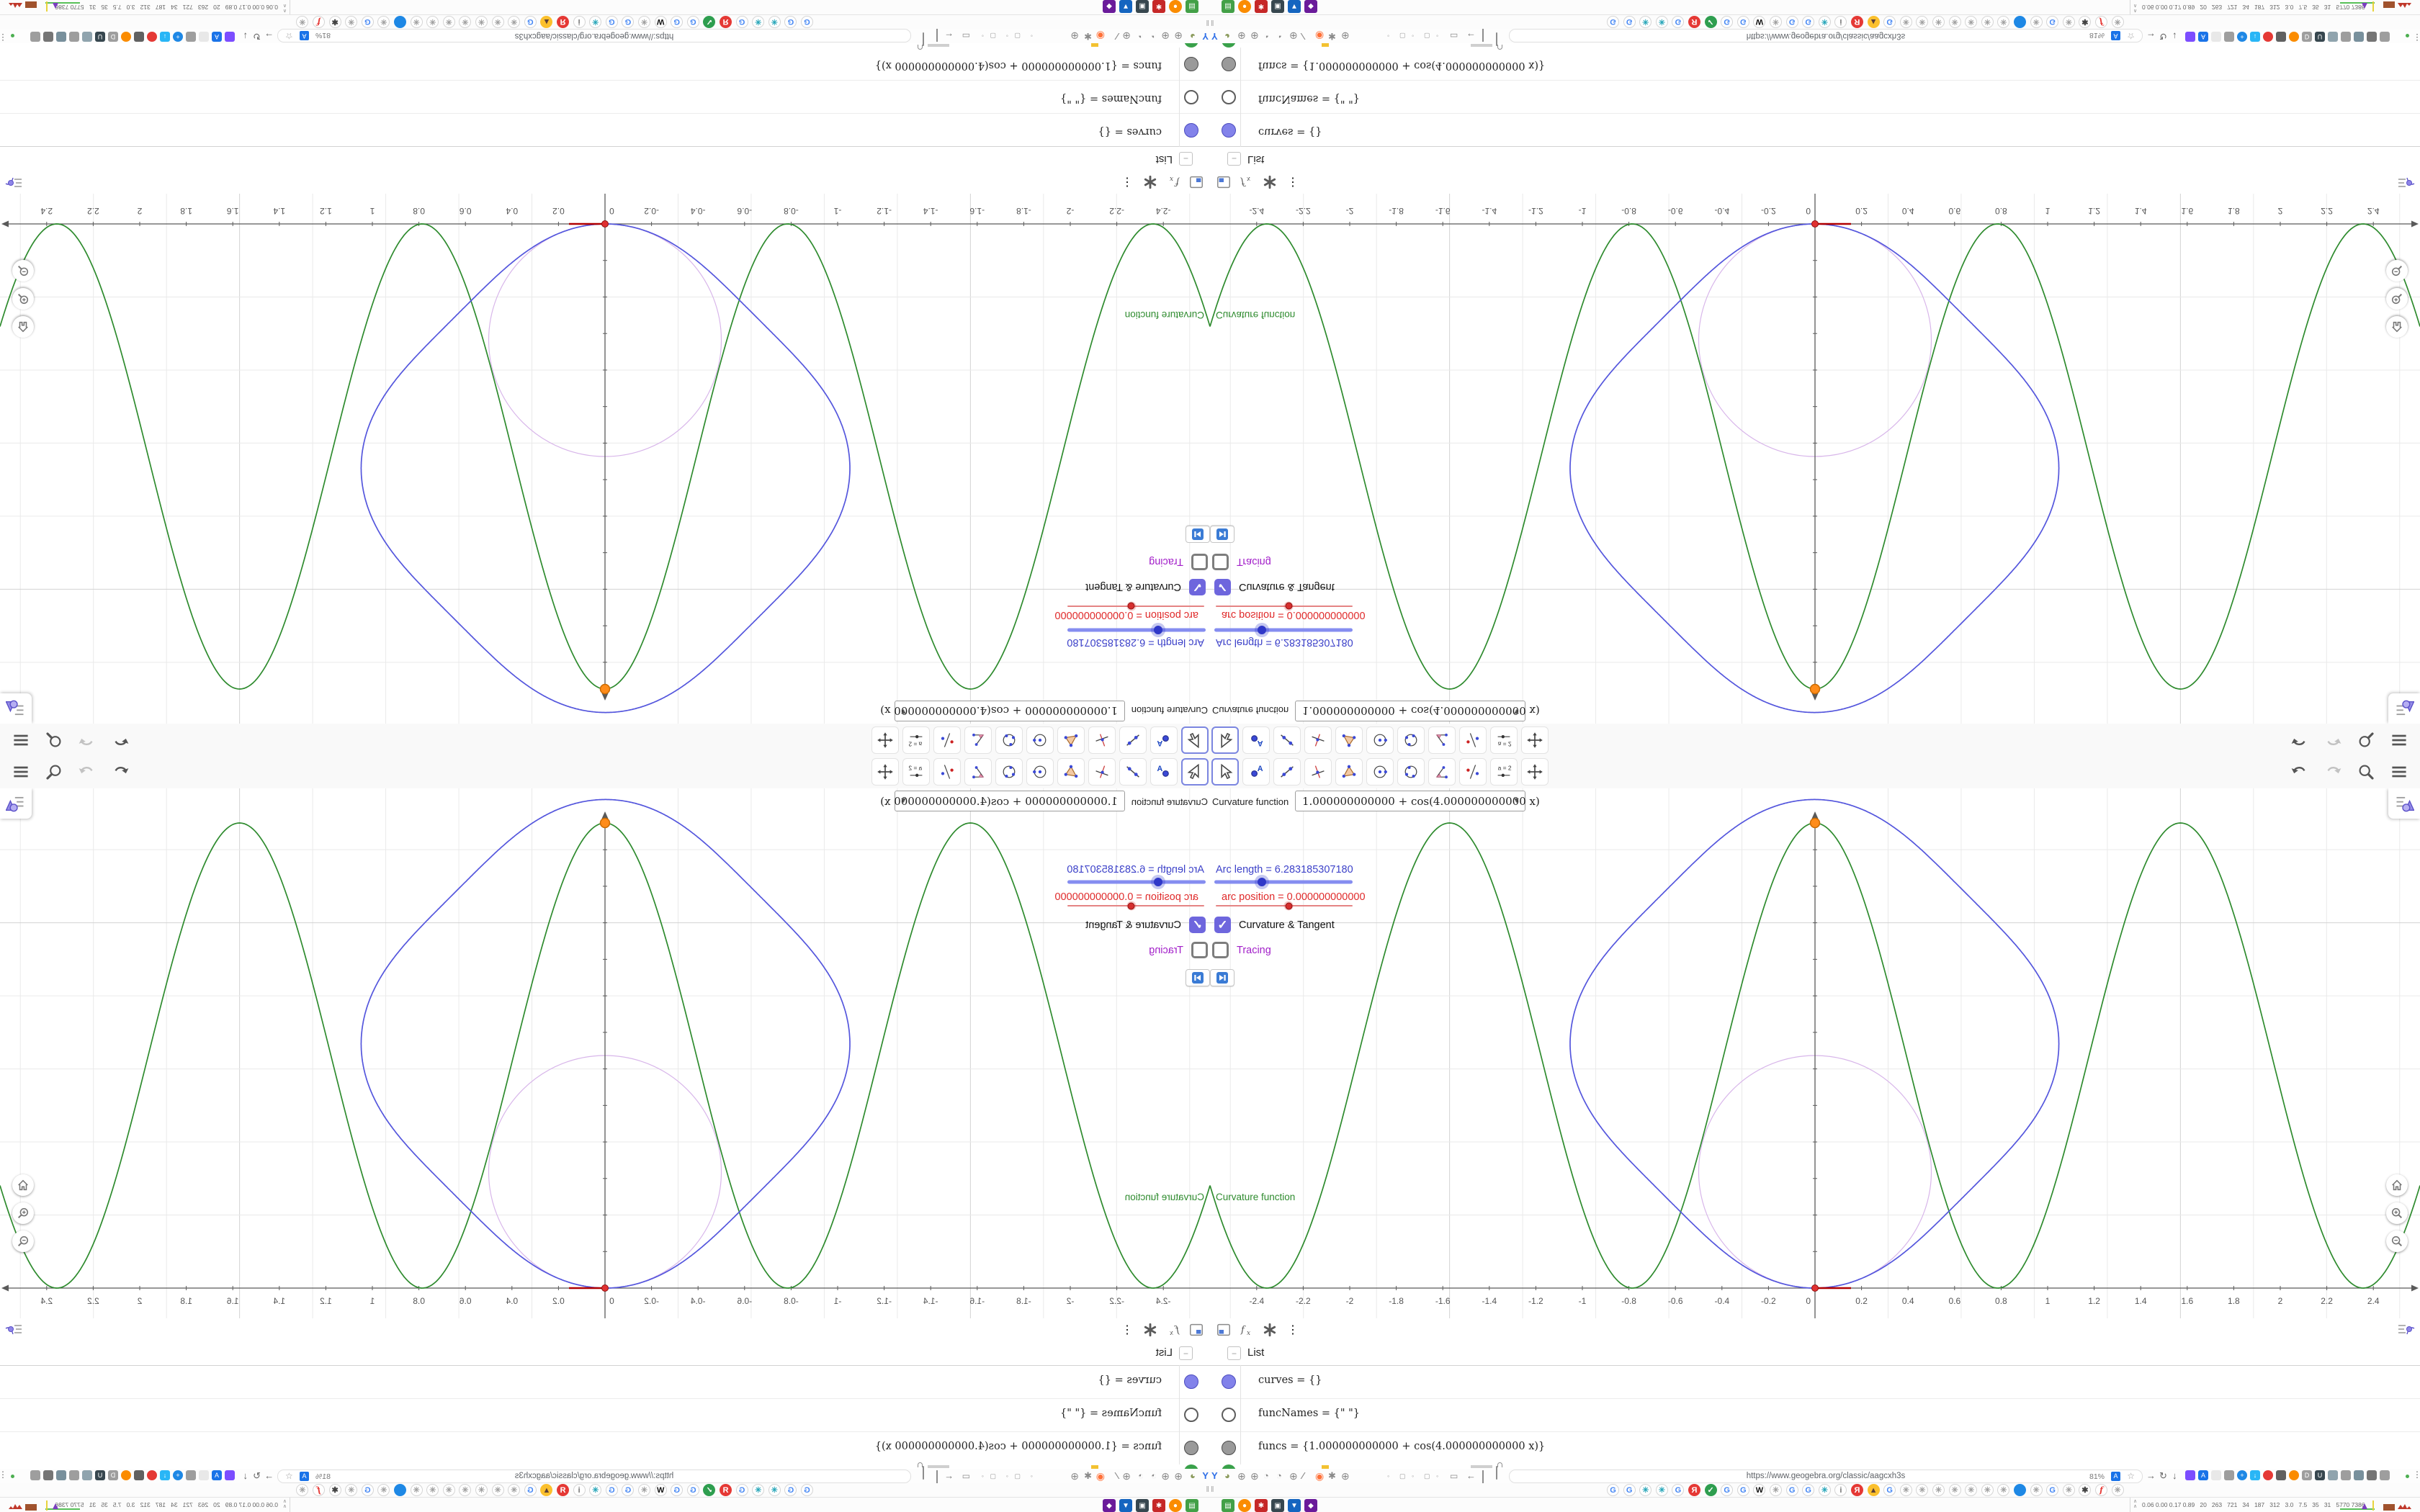  Describe the element at coordinates (1100, 1476) in the screenshot. I see `firefox-icon: ◉` at that location.